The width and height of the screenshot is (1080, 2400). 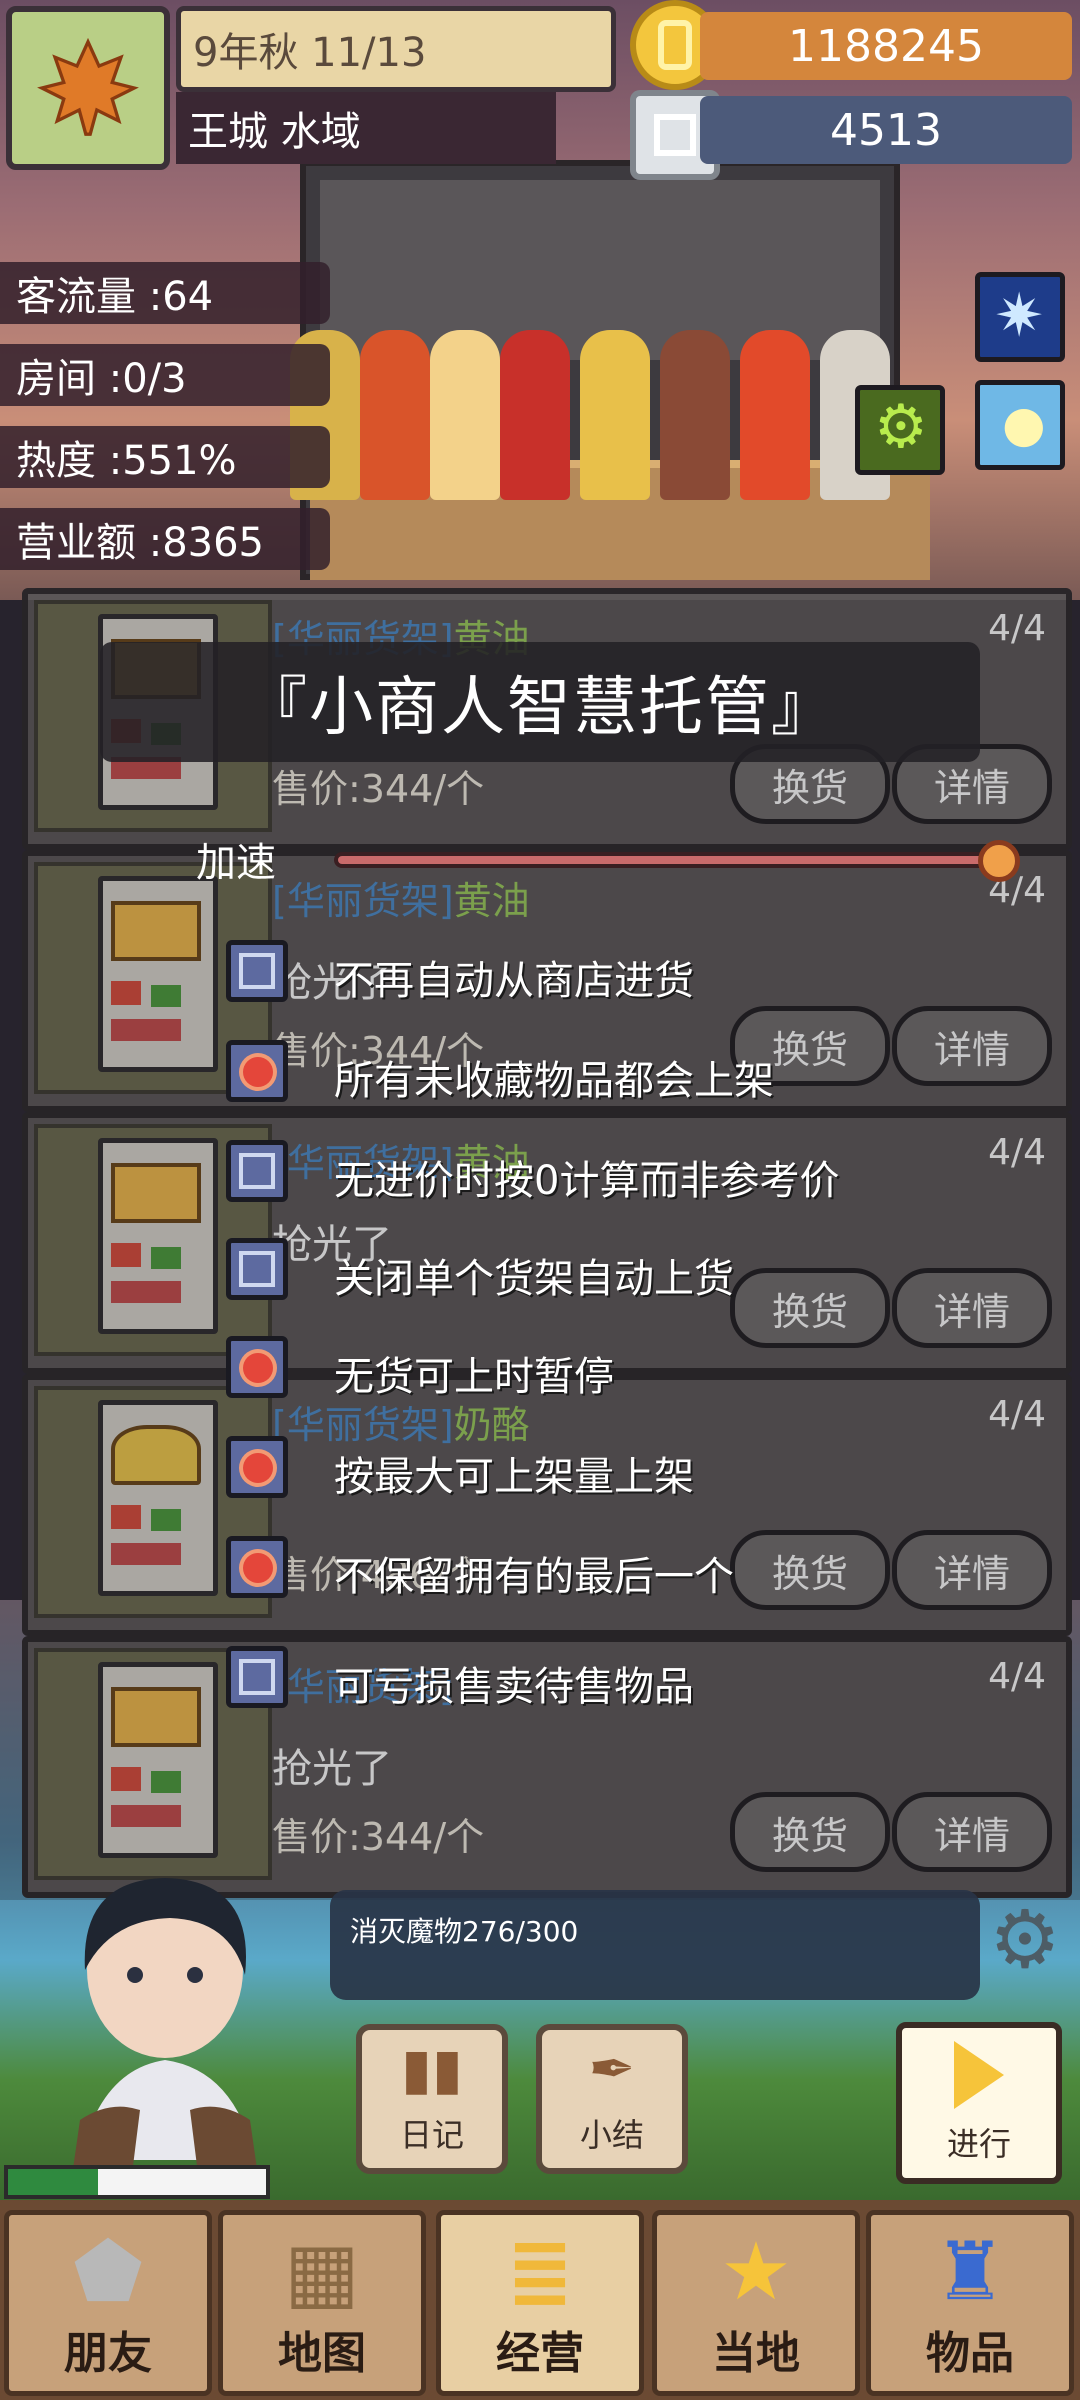 What do you see at coordinates (979, 2075) in the screenshot?
I see `play-icon` at bounding box center [979, 2075].